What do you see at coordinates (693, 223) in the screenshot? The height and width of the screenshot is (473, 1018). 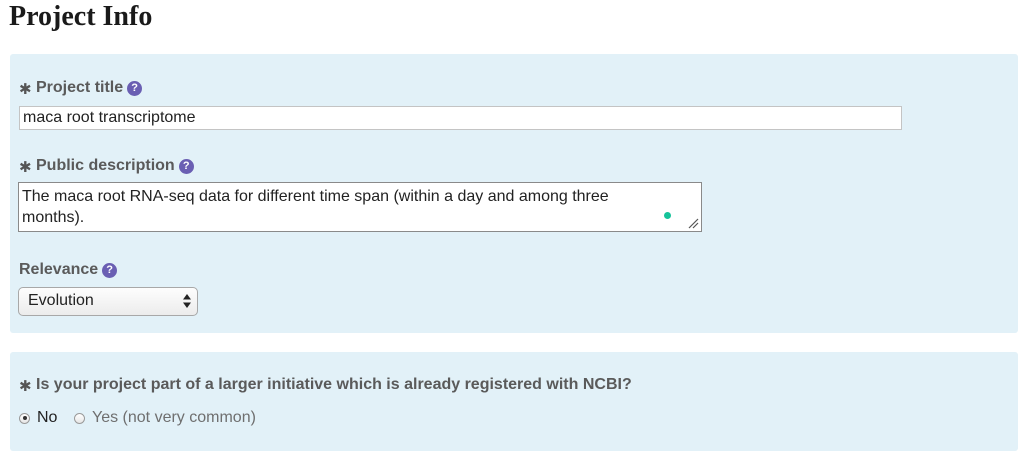 I see `resize-grip-icon` at bounding box center [693, 223].